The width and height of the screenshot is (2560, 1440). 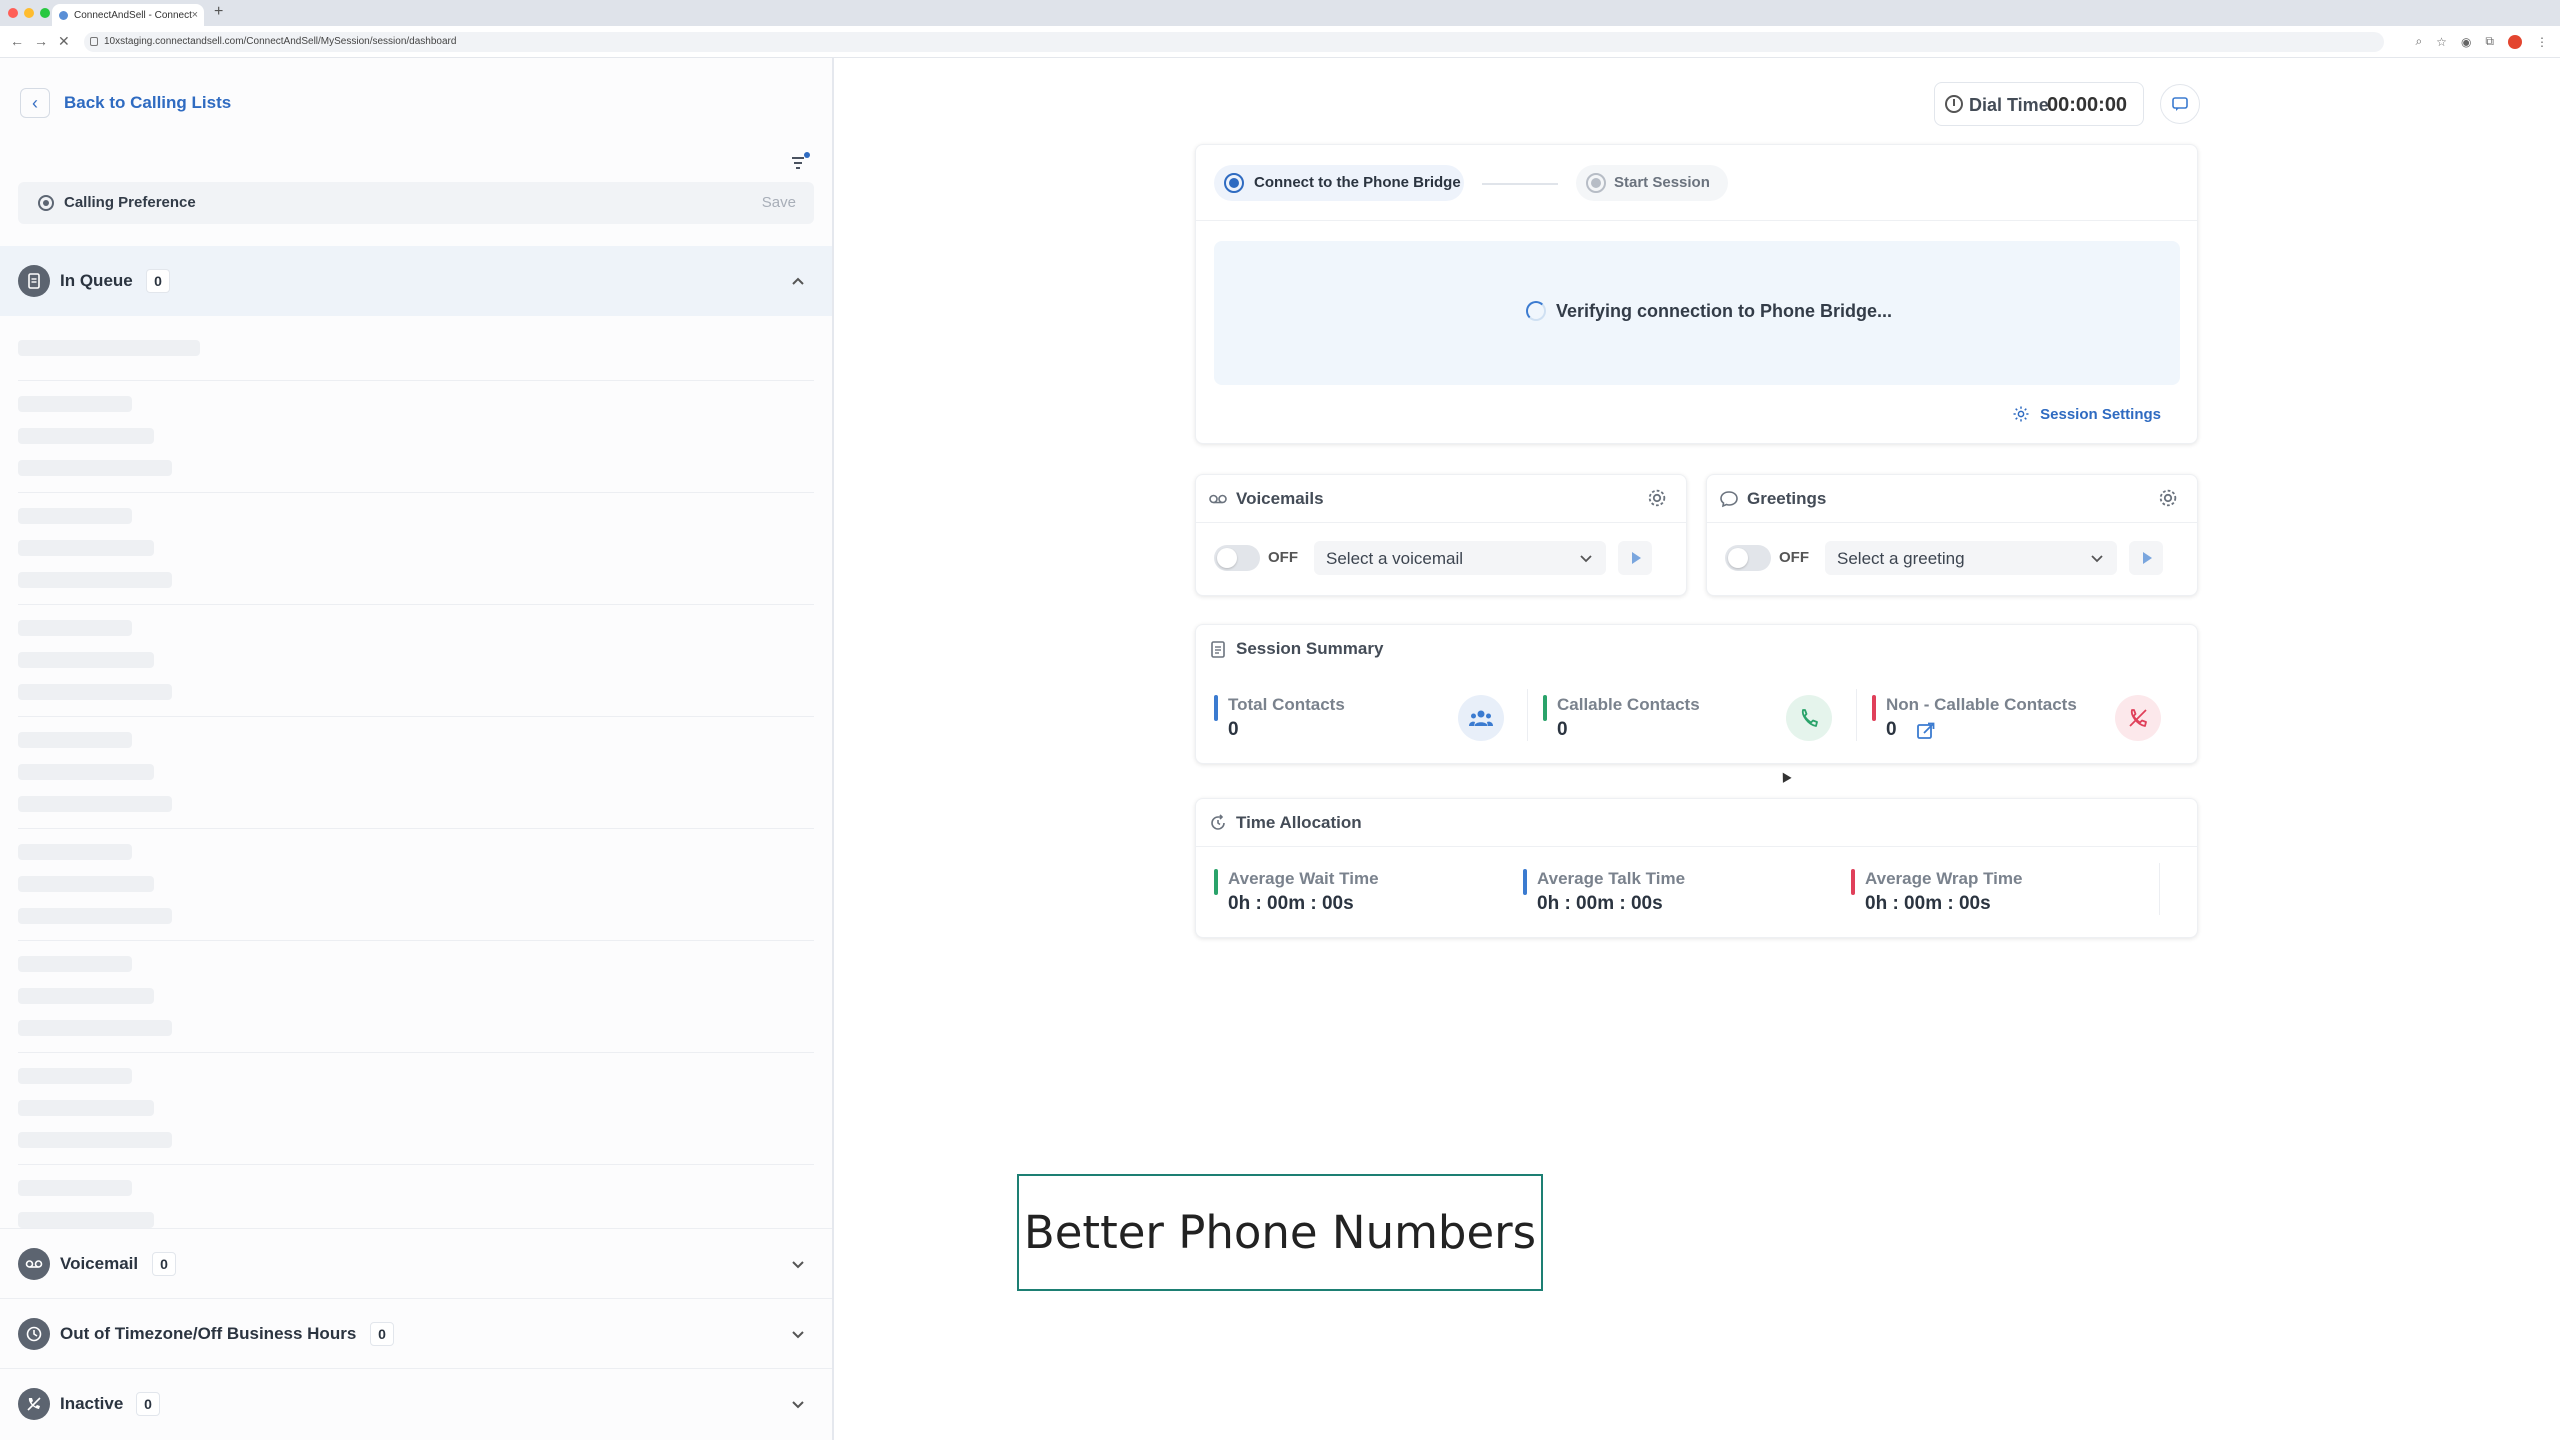 I want to click on in-queue-section-header: In Queue 0, so click(x=416, y=281).